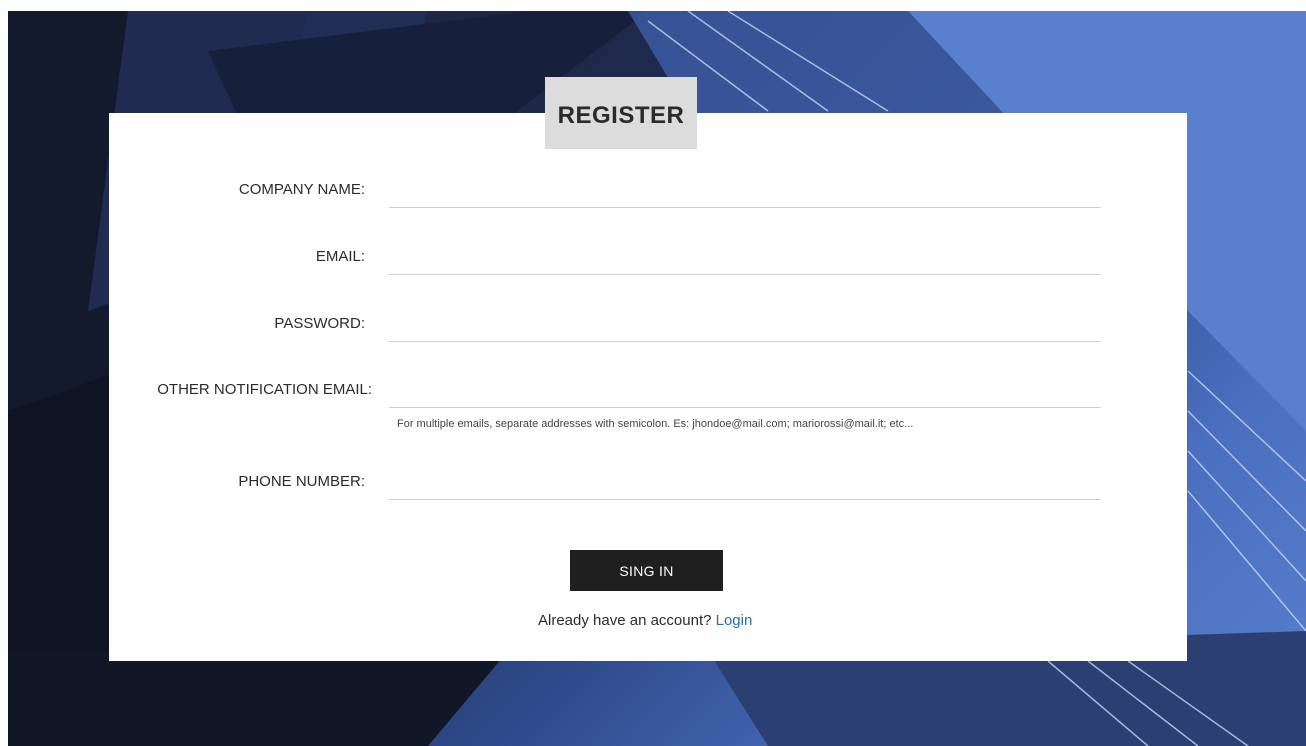 This screenshot has width=1306, height=746. I want to click on page-title: REGISTER, so click(621, 115).